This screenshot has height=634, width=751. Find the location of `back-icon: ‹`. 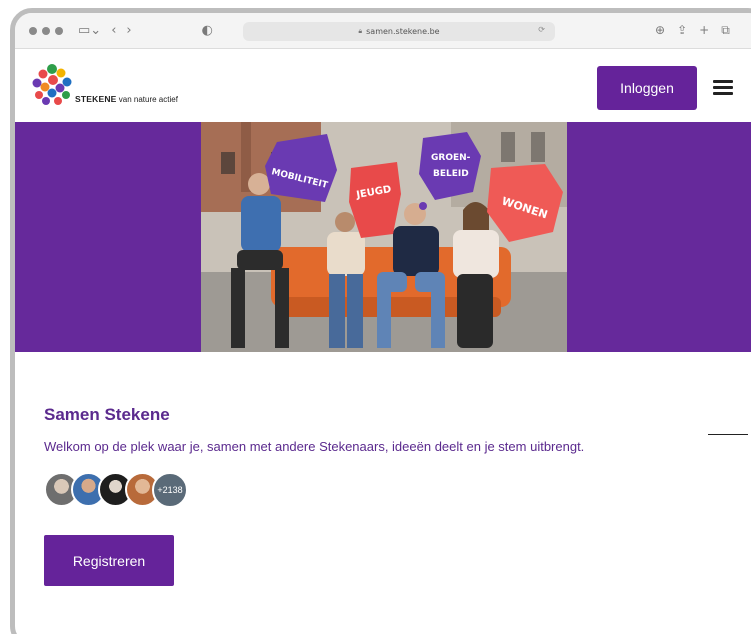

back-icon: ‹ is located at coordinates (113, 30).